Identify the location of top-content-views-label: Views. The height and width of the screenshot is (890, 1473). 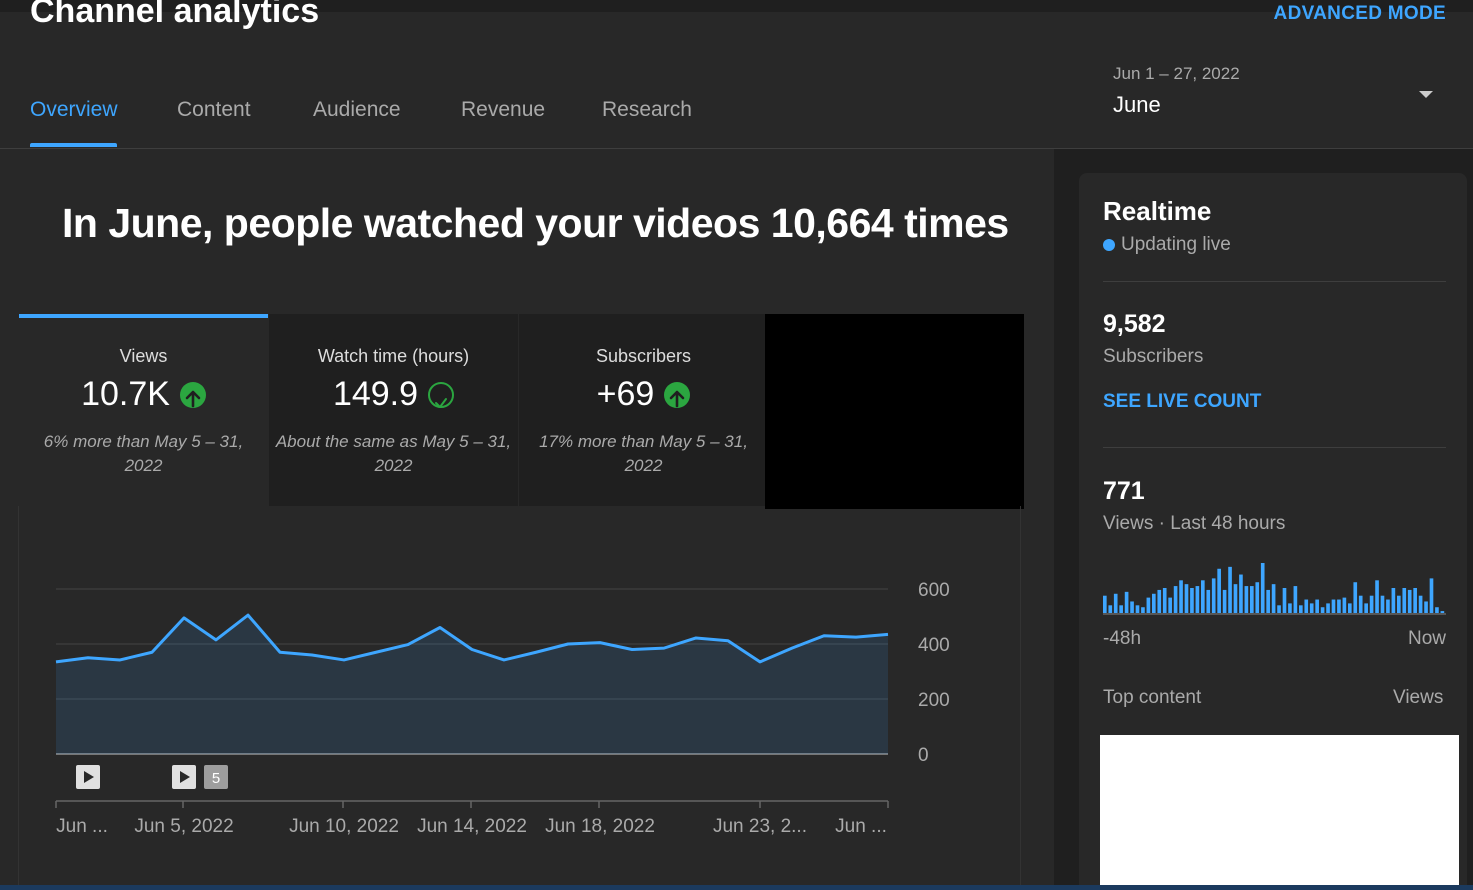
(1418, 697).